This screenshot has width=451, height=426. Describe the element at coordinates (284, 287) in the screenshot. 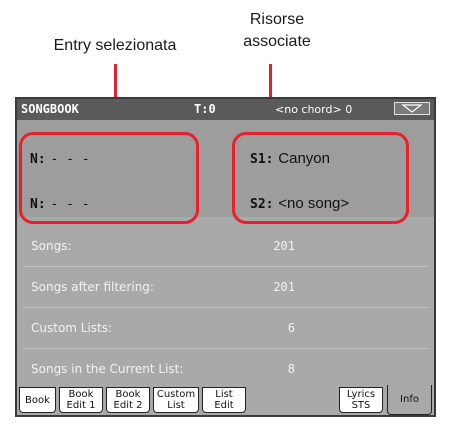

I see `info-value-filtered: 201` at that location.